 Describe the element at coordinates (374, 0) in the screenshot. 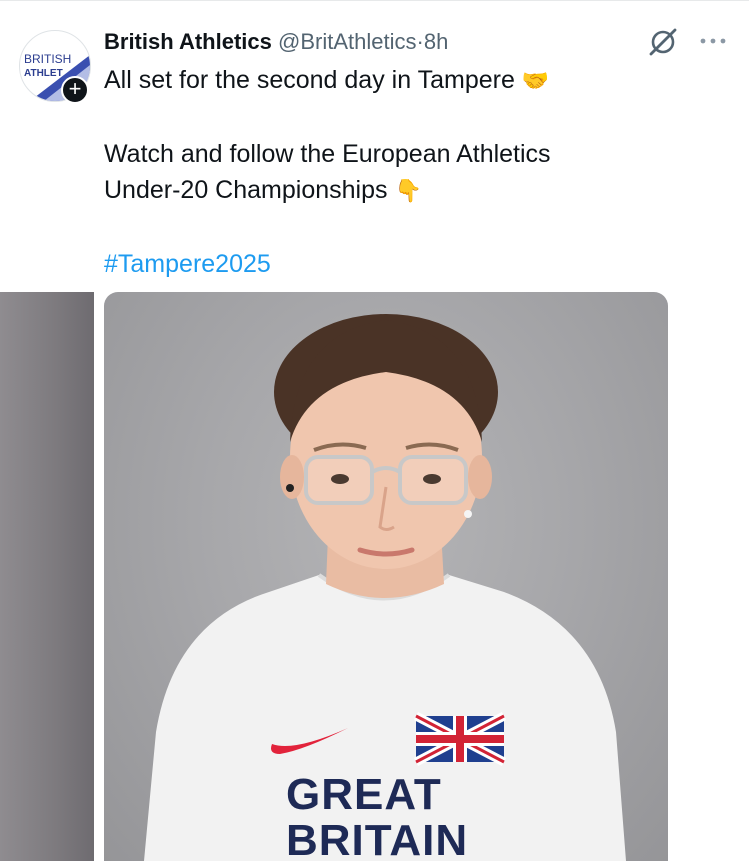

I see `top-divider` at that location.